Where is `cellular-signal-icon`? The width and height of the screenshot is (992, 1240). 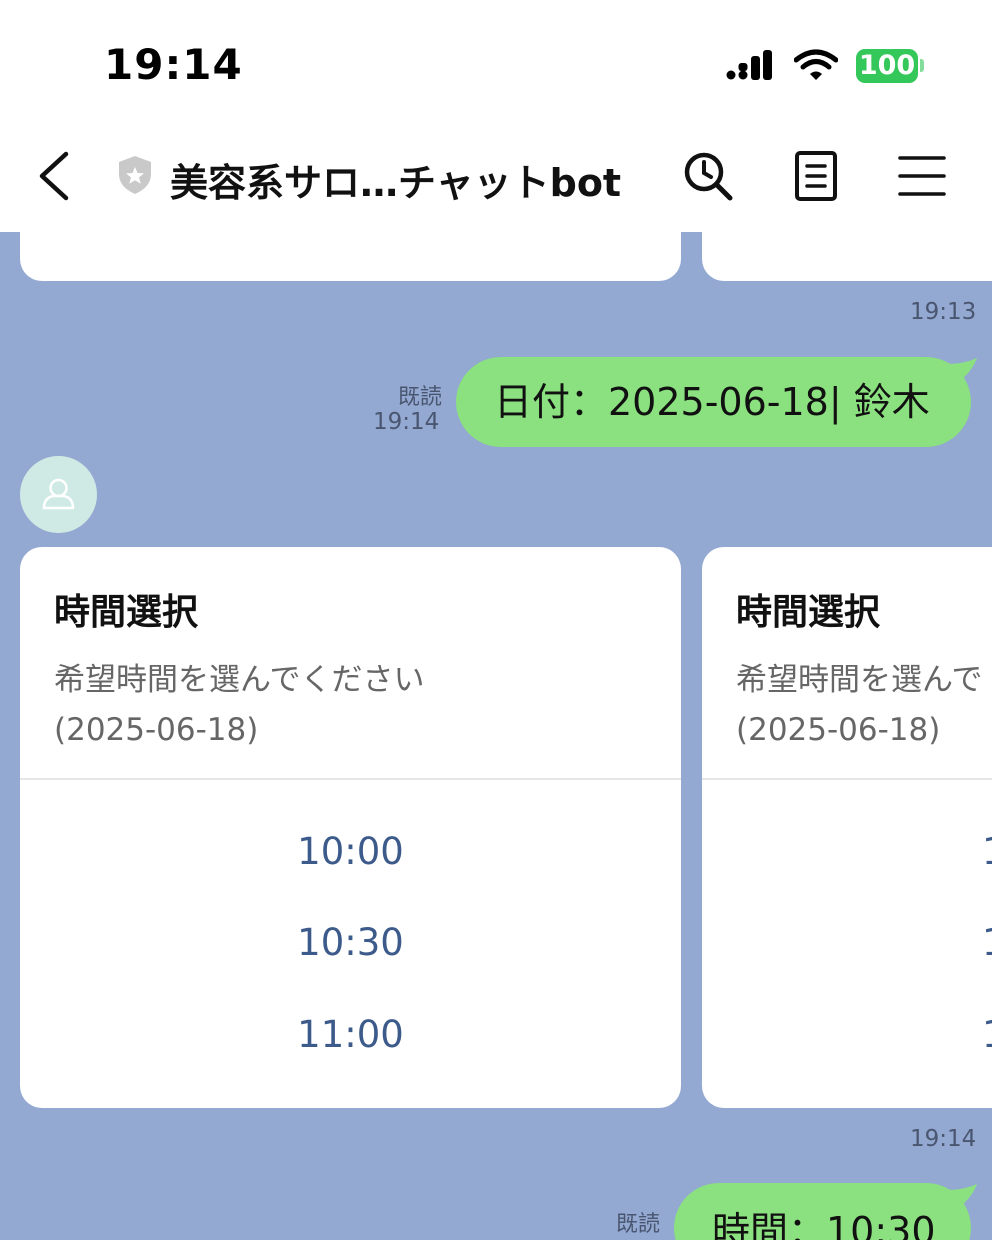
cellular-signal-icon is located at coordinates (749, 65).